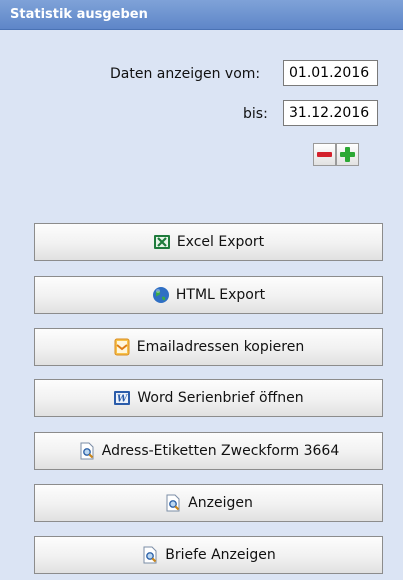 The height and width of the screenshot is (580, 403). Describe the element at coordinates (220, 503) in the screenshot. I see `show-label: Anzeigen` at that location.